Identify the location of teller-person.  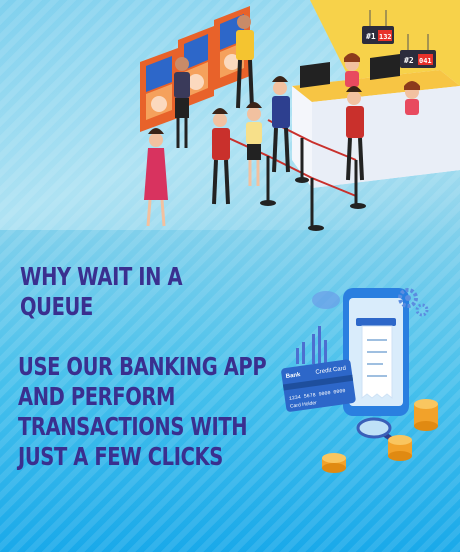
(352, 70).